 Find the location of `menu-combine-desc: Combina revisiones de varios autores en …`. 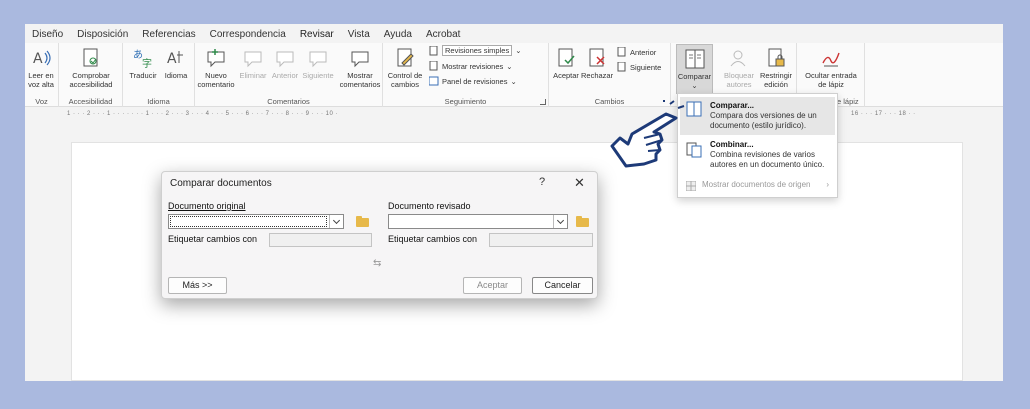

menu-combine-desc: Combina revisiones de varios autores en … is located at coordinates (767, 159).